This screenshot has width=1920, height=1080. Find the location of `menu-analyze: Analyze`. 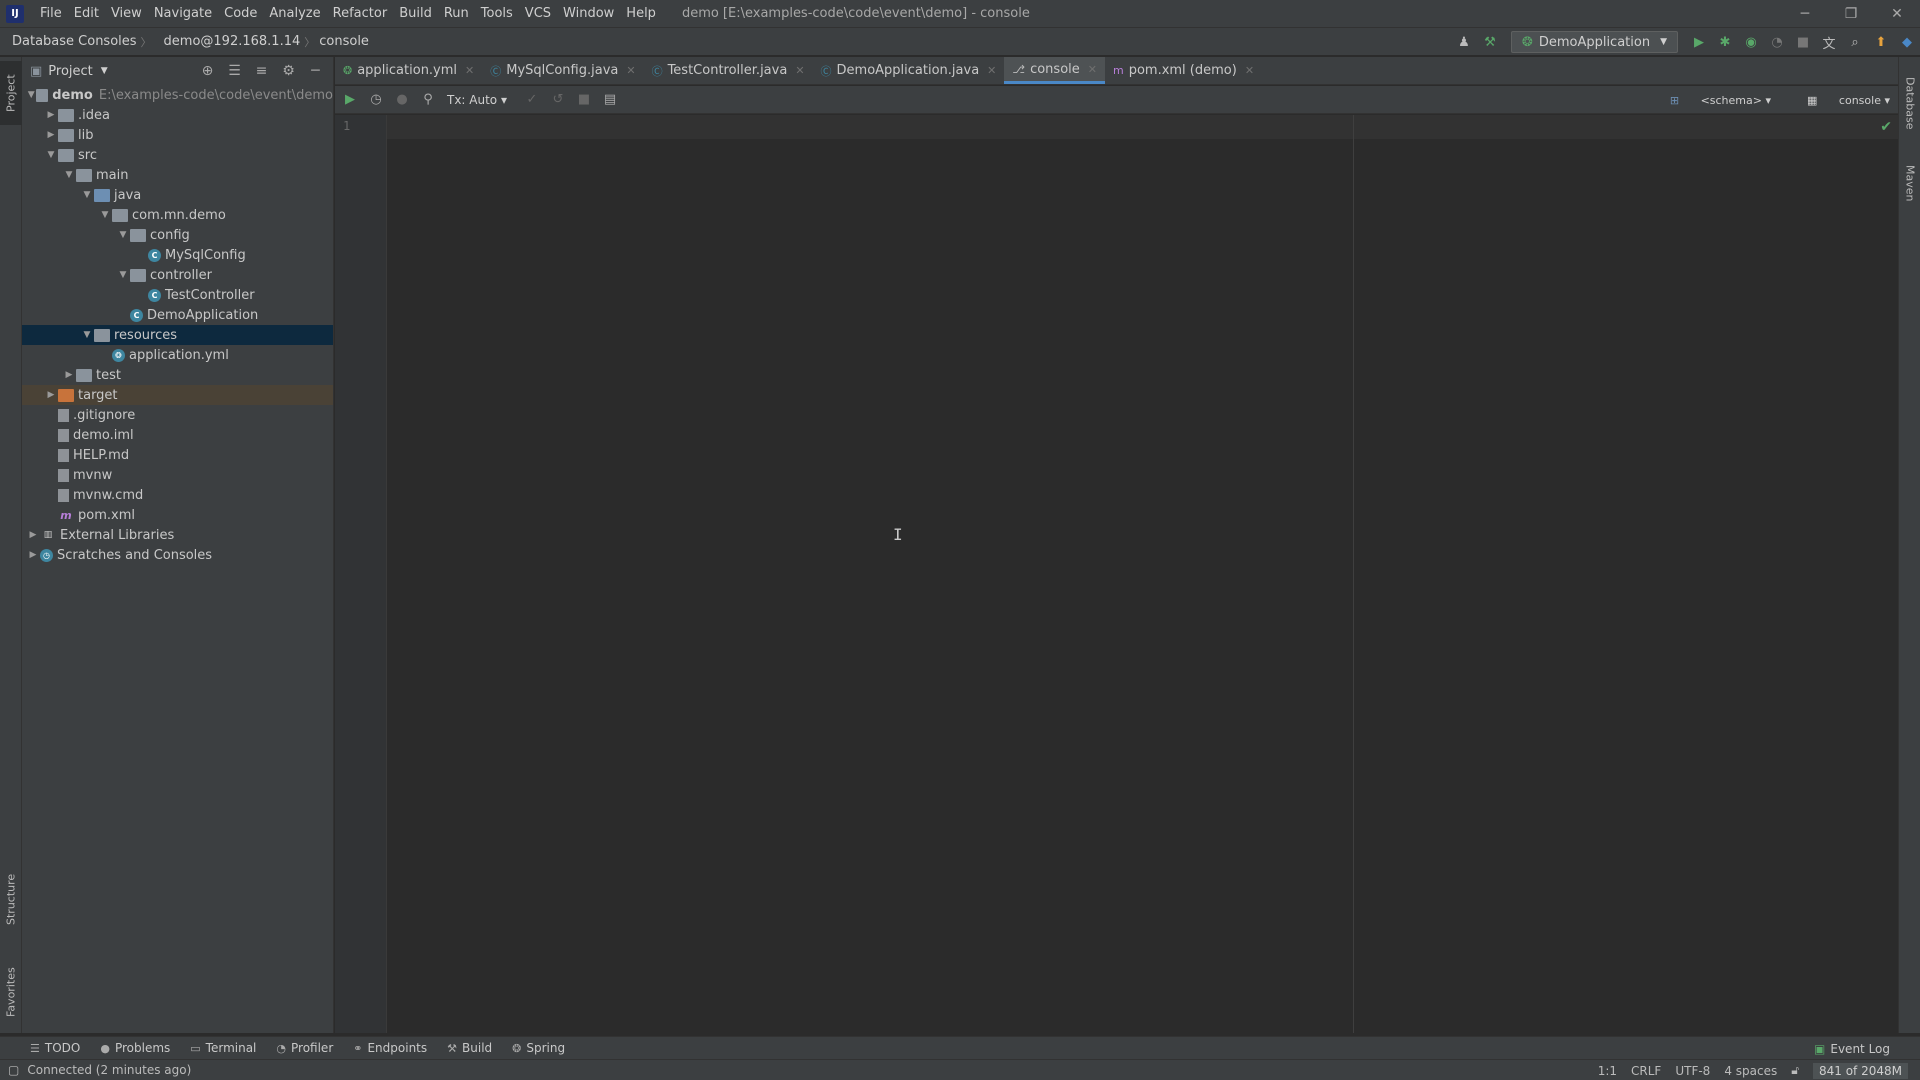

menu-analyze: Analyze is located at coordinates (294, 13).